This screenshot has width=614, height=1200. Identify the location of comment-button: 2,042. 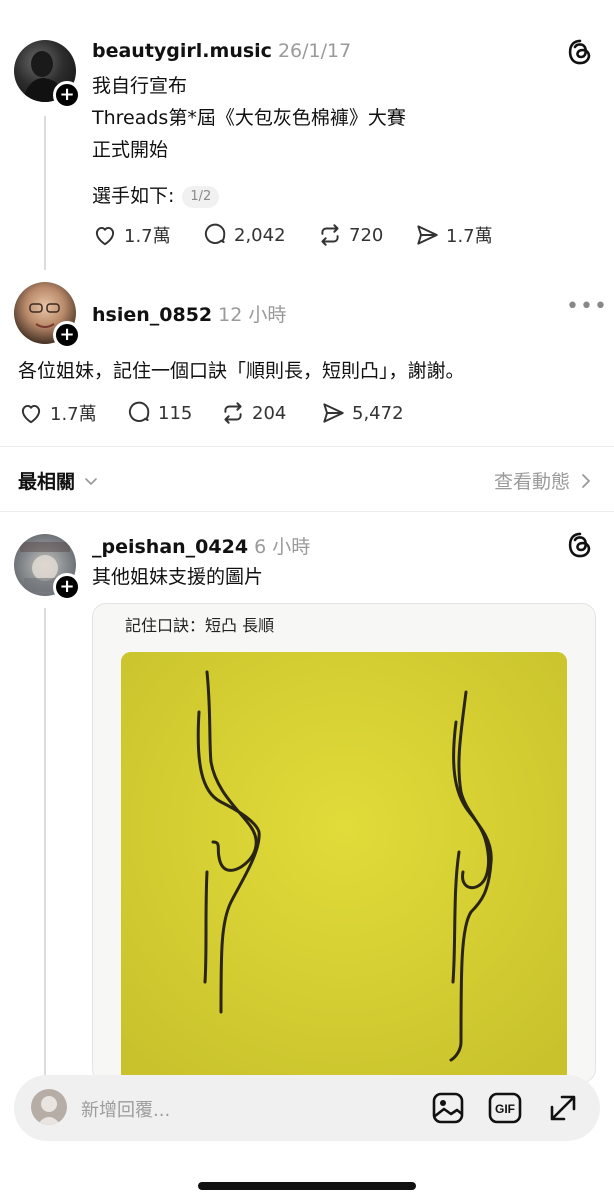
(244, 235).